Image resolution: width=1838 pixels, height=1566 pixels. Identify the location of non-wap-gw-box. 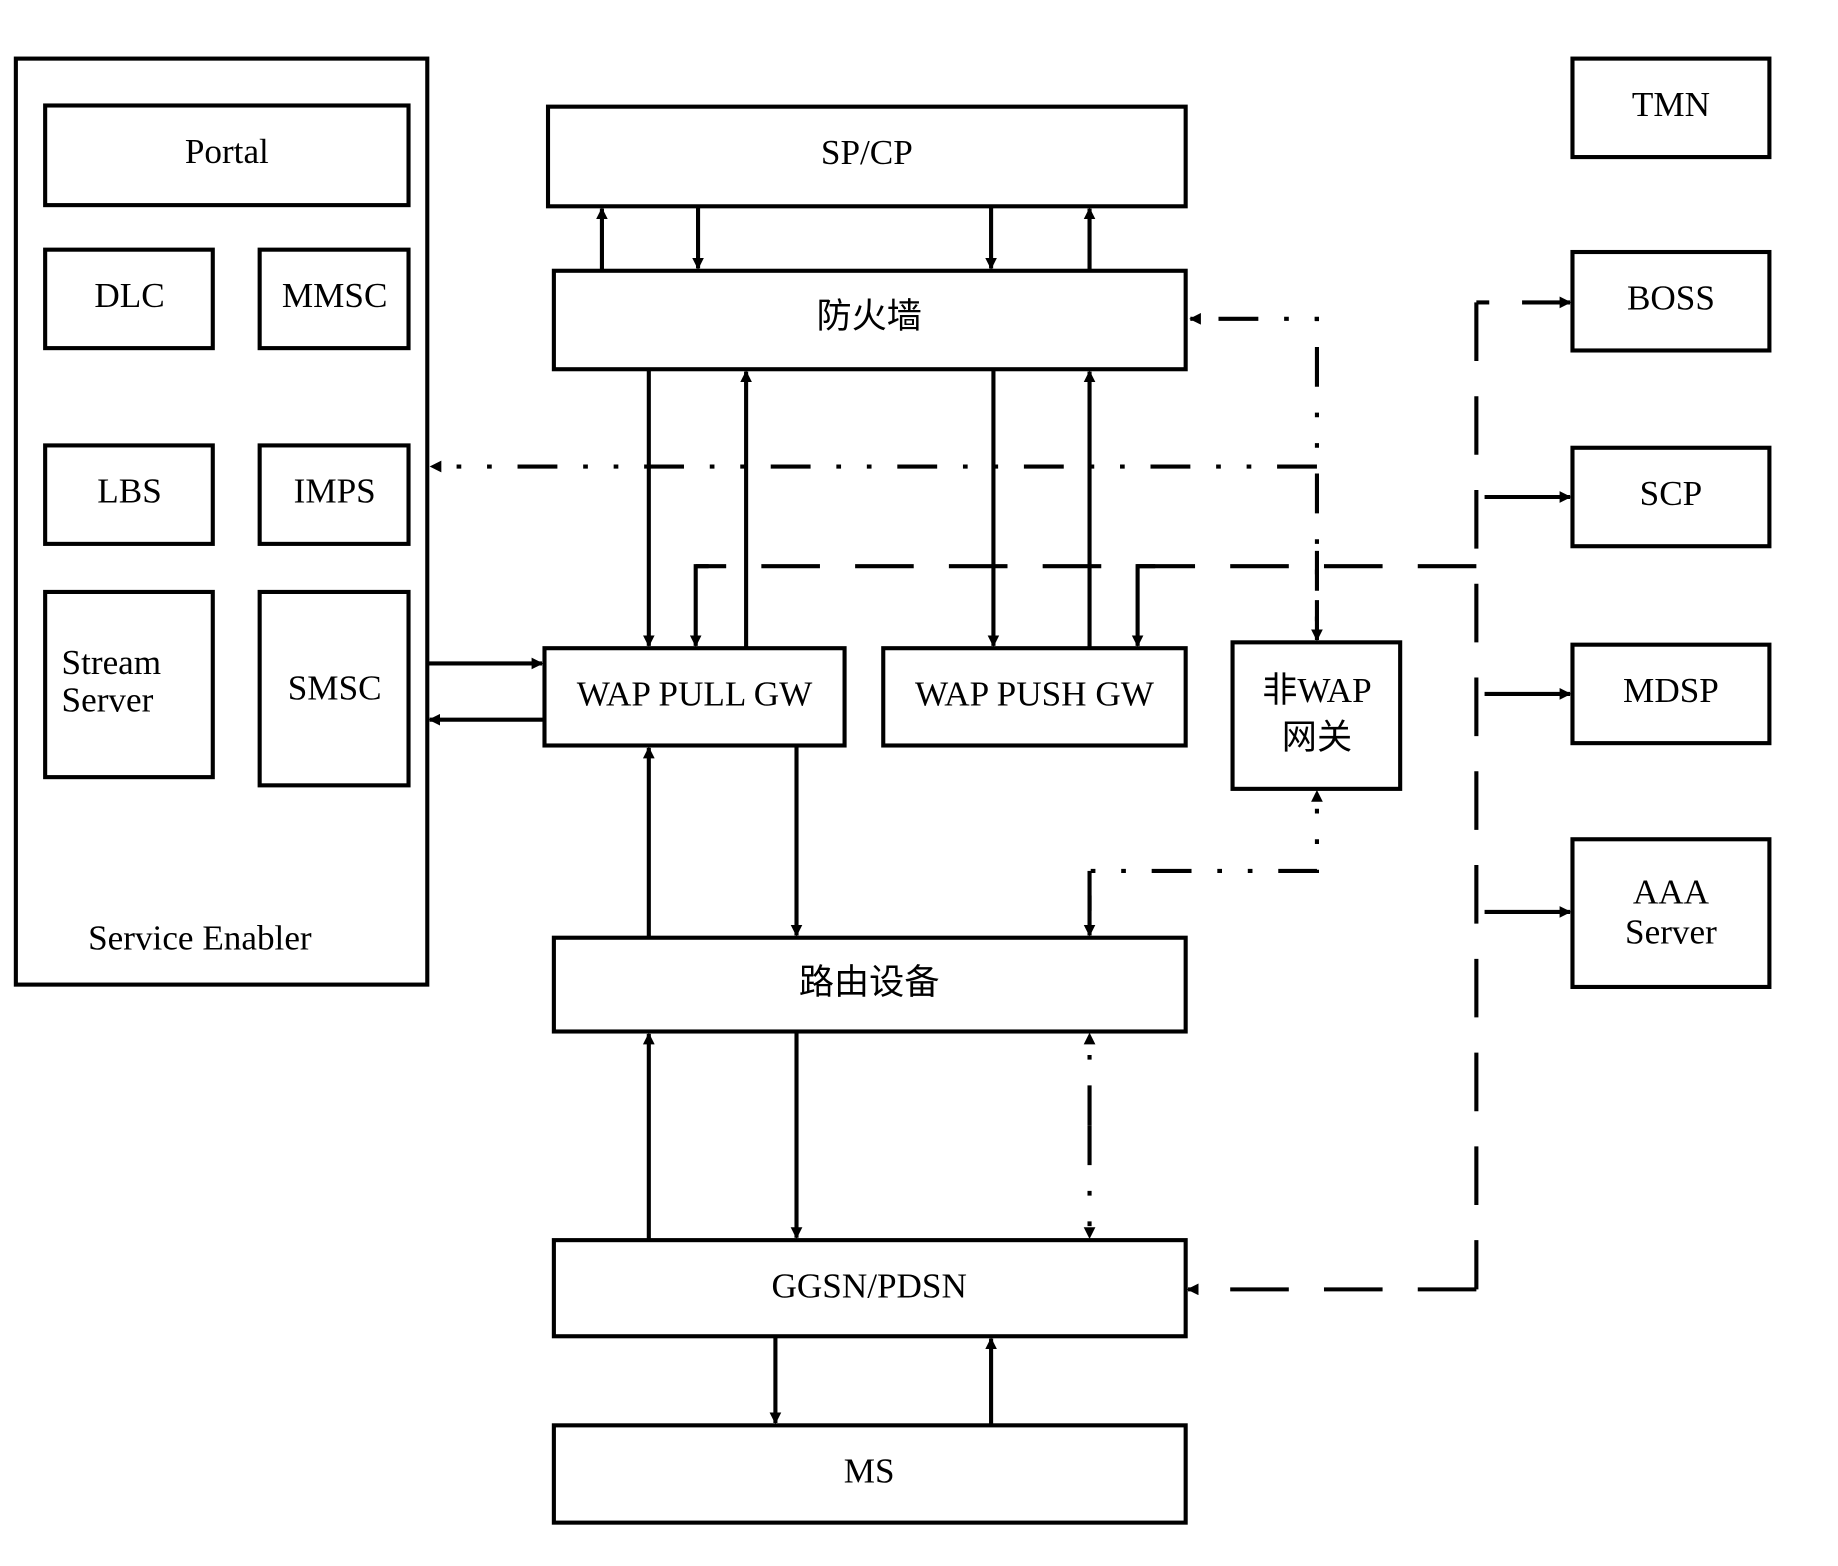
(1316, 715).